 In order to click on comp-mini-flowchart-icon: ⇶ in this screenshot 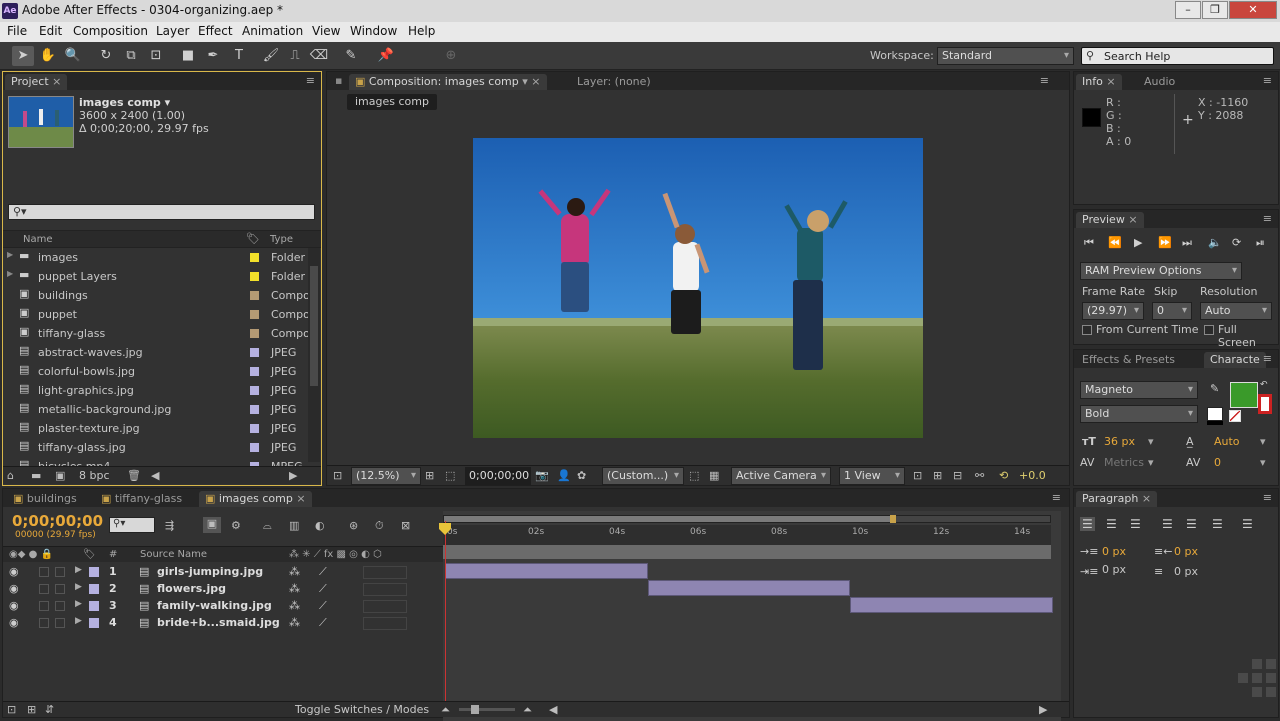, I will do `click(169, 525)`.